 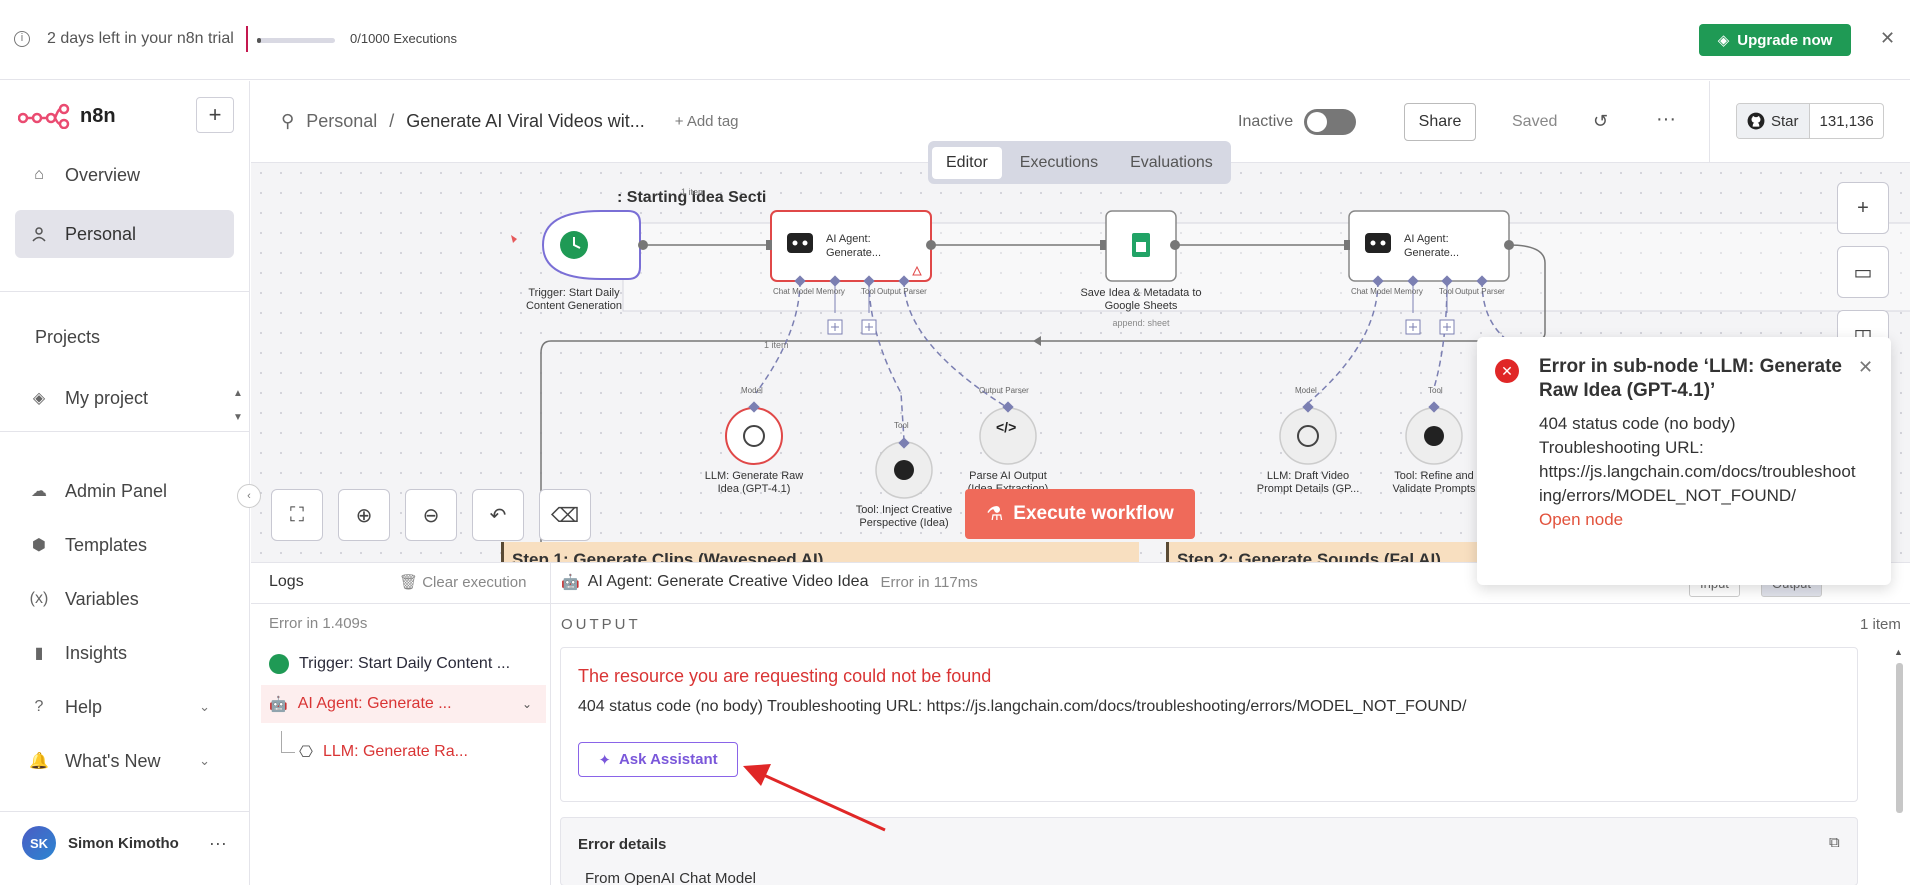 What do you see at coordinates (106, 544) in the screenshot?
I see `sidebar-item-label: Templates` at bounding box center [106, 544].